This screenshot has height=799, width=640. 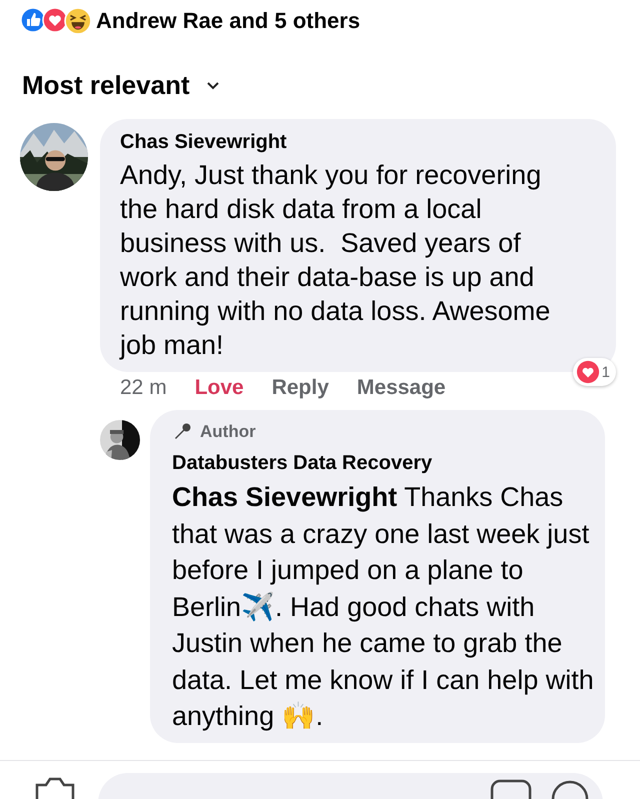 What do you see at coordinates (594, 372) in the screenshot?
I see `reaction-count: 1` at bounding box center [594, 372].